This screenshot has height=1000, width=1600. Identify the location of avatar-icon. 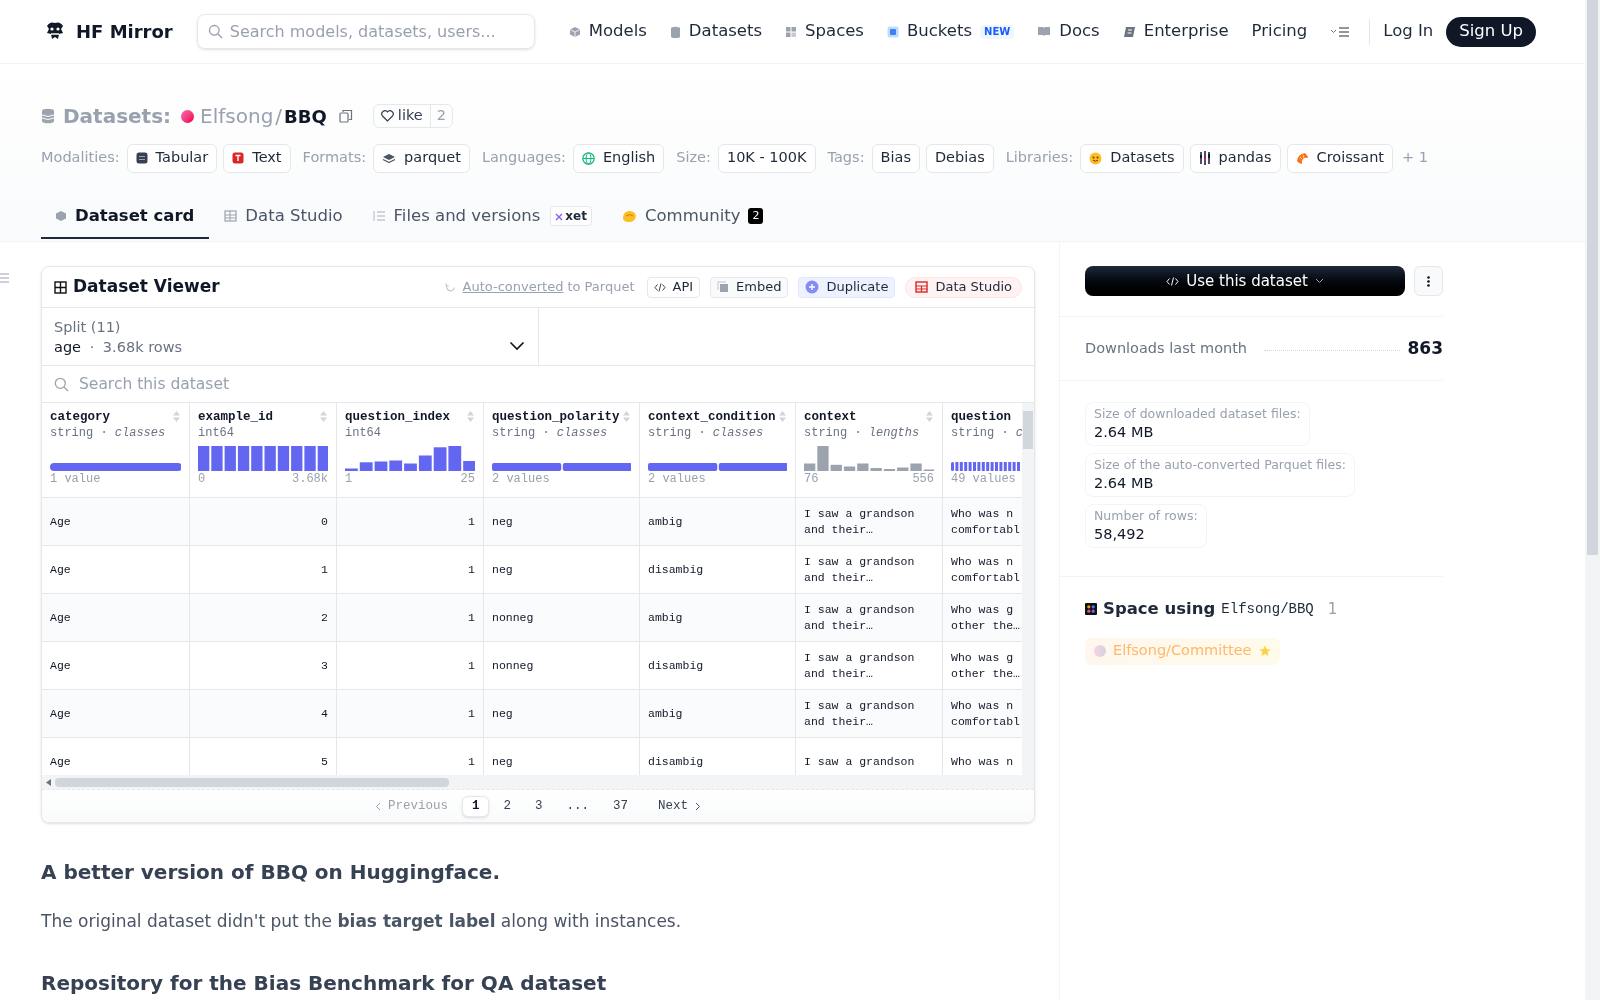
(1100, 651).